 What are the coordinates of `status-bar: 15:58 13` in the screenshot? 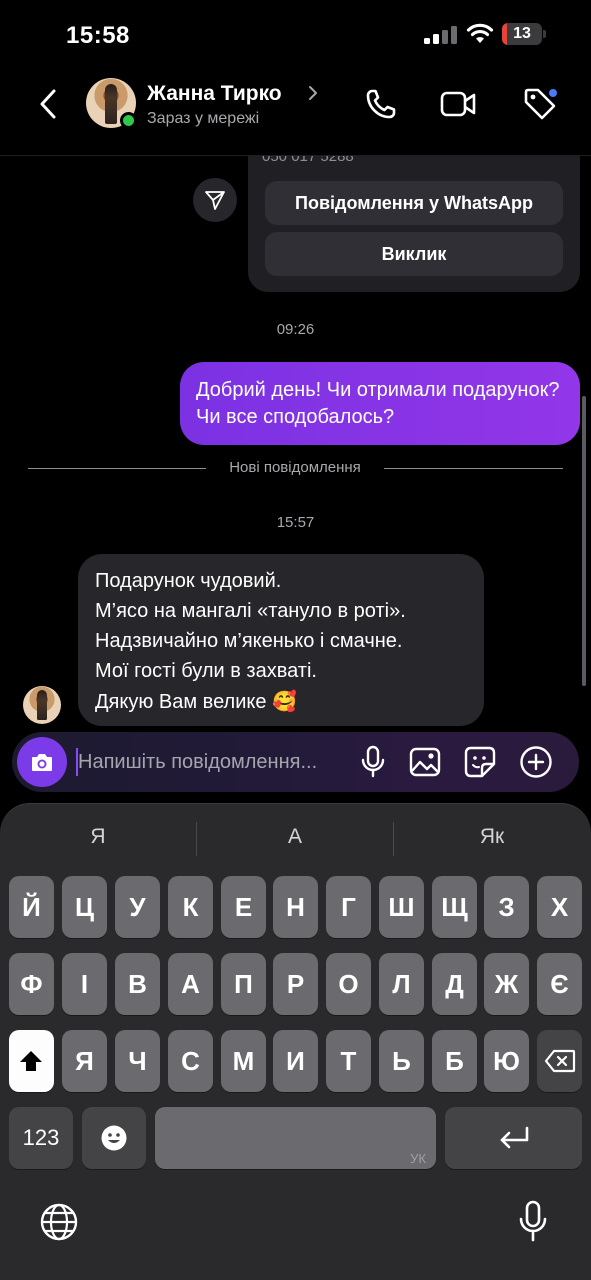 It's located at (295, 35).